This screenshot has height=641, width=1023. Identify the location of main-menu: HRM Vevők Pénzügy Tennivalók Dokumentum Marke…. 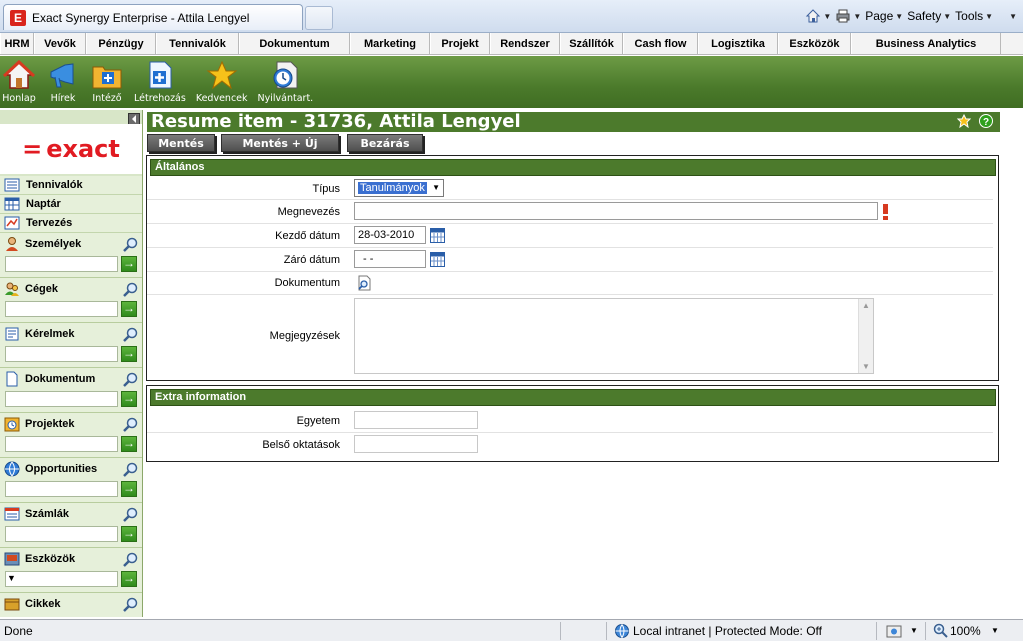
(511, 44).